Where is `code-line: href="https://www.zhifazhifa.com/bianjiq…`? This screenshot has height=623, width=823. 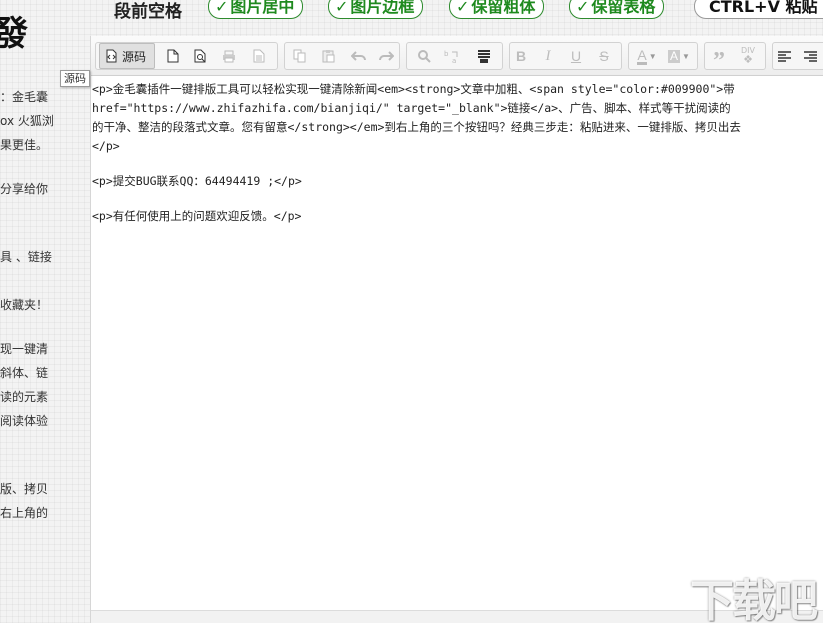
code-line: href="https://www.zhifazhifa.com/bianjiq… is located at coordinates (411, 108).